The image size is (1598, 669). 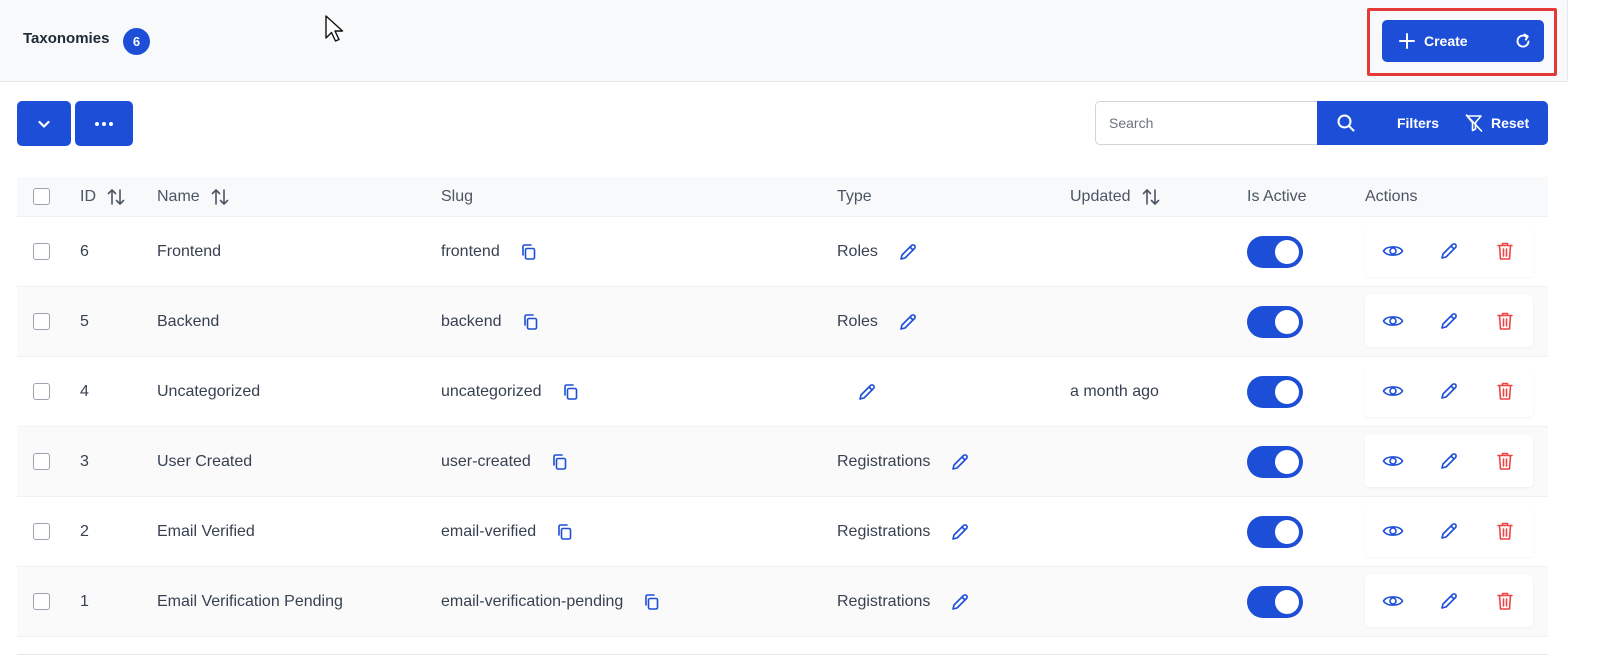 What do you see at coordinates (1115, 196) in the screenshot?
I see `column-header-updated: Updated` at bounding box center [1115, 196].